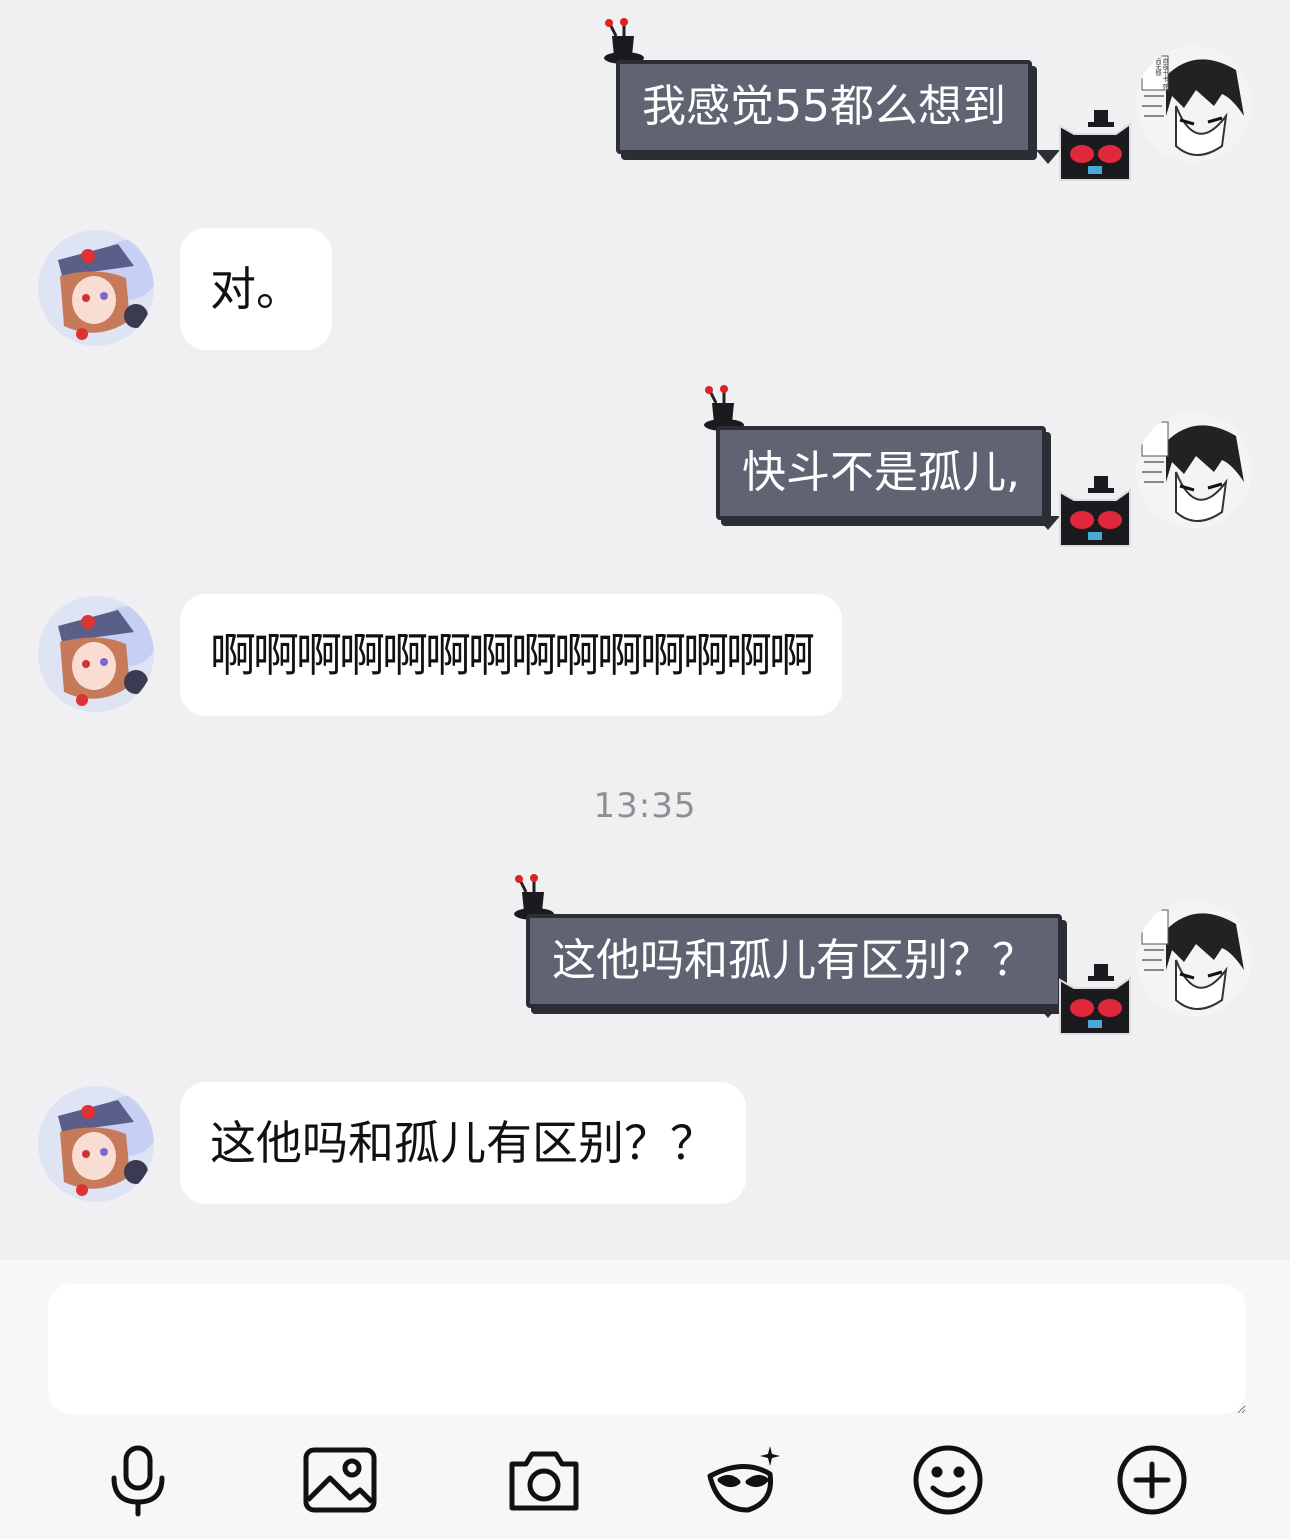  Describe the element at coordinates (1161, 74) in the screenshot. I see `avatar-caption: 命夜十卡 死而无憾` at that location.